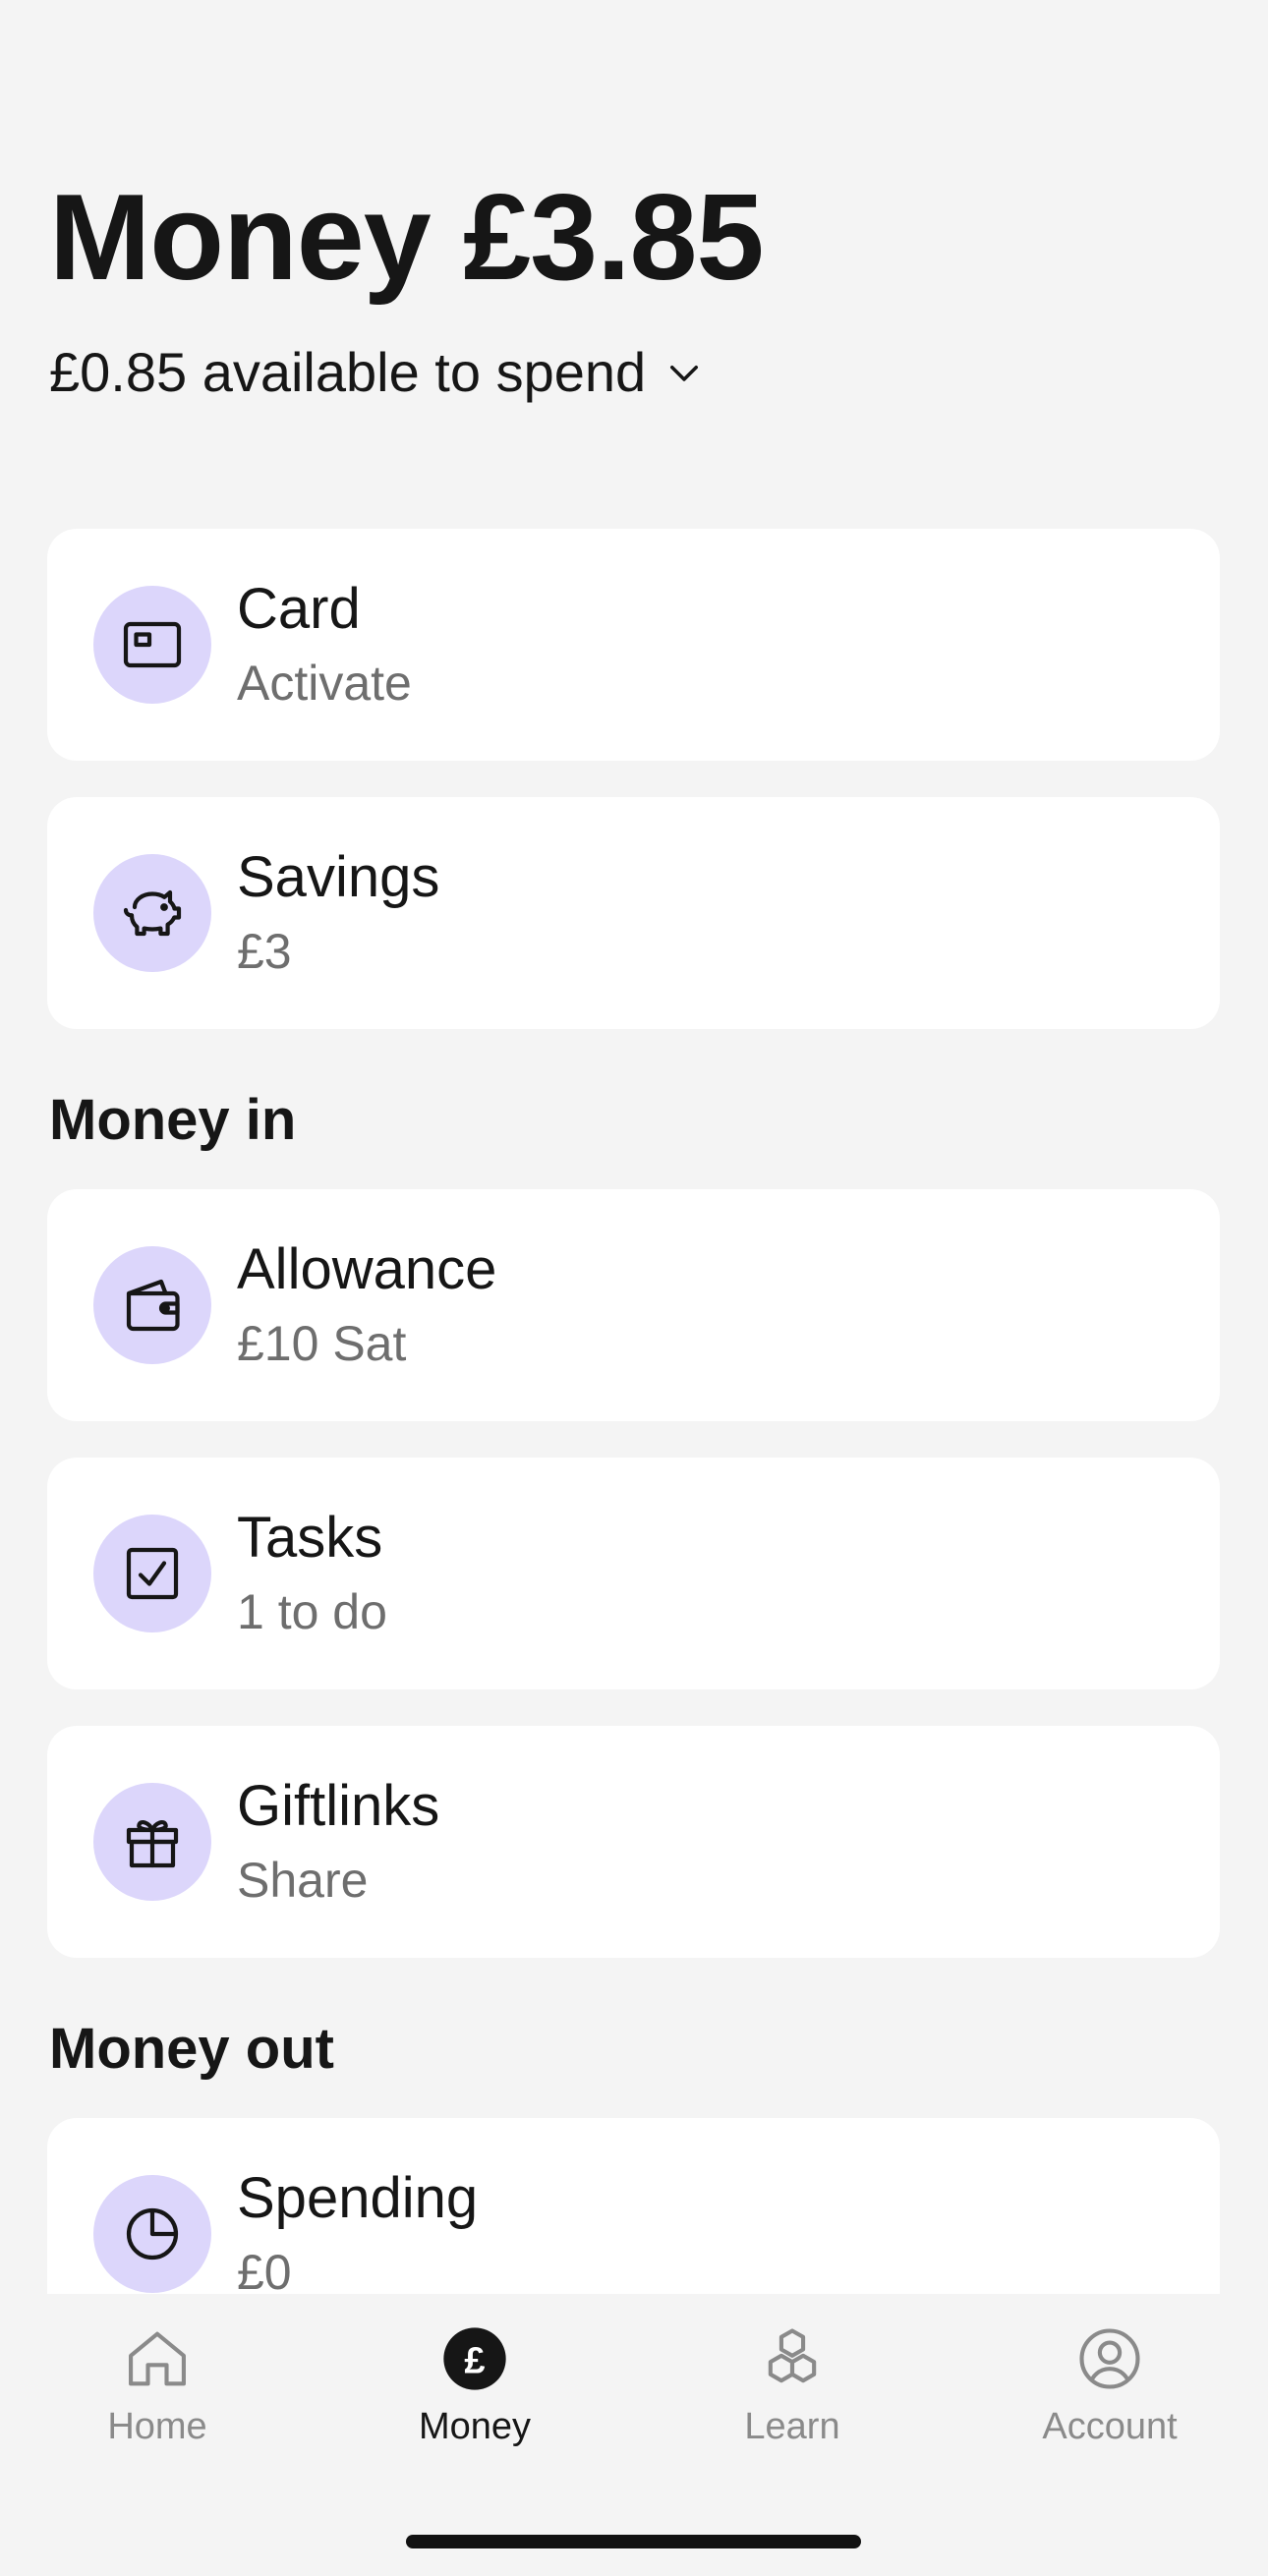  What do you see at coordinates (684, 373) in the screenshot?
I see `chevron-down-icon` at bounding box center [684, 373].